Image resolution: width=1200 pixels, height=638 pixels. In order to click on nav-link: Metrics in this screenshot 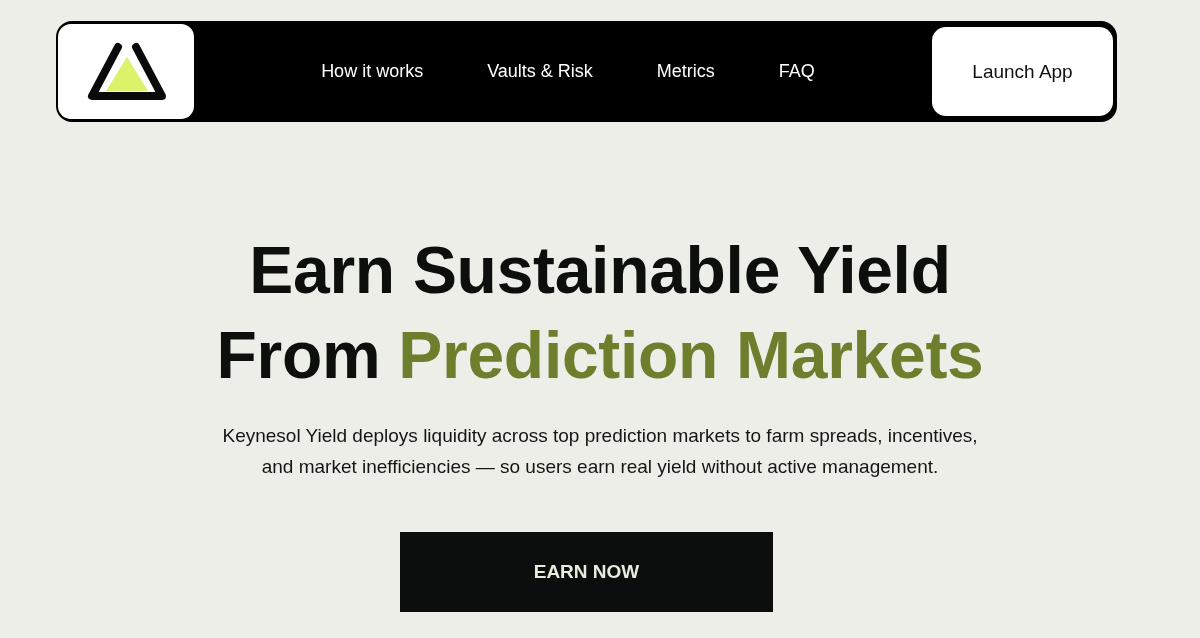, I will do `click(685, 71)`.